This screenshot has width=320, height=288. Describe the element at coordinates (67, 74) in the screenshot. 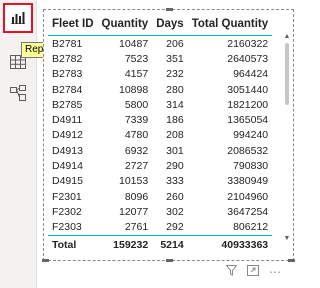

I see `fleet-id-cell: B2783` at that location.